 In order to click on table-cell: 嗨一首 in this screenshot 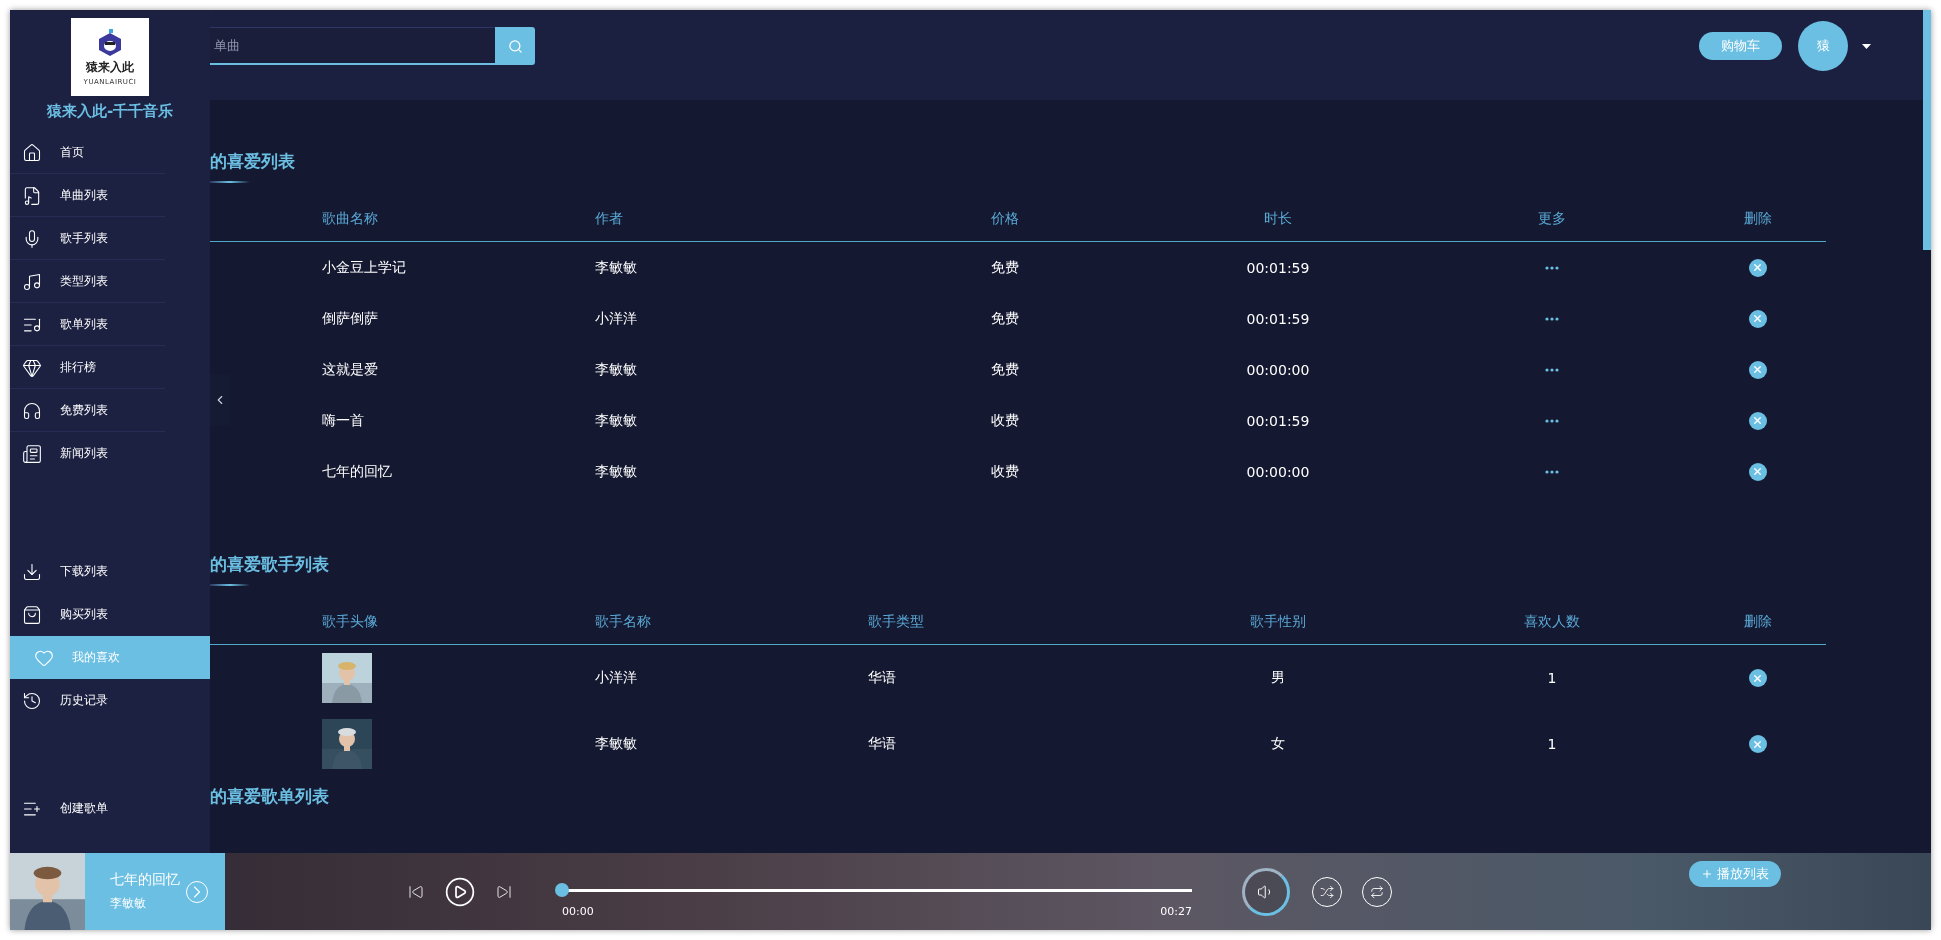, I will do `click(343, 420)`.